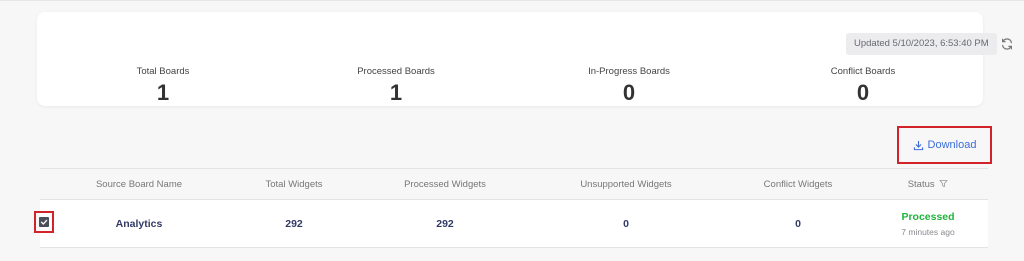 The height and width of the screenshot is (261, 1024). I want to click on header-conflict-widgets: Conflict Widgets, so click(798, 184).